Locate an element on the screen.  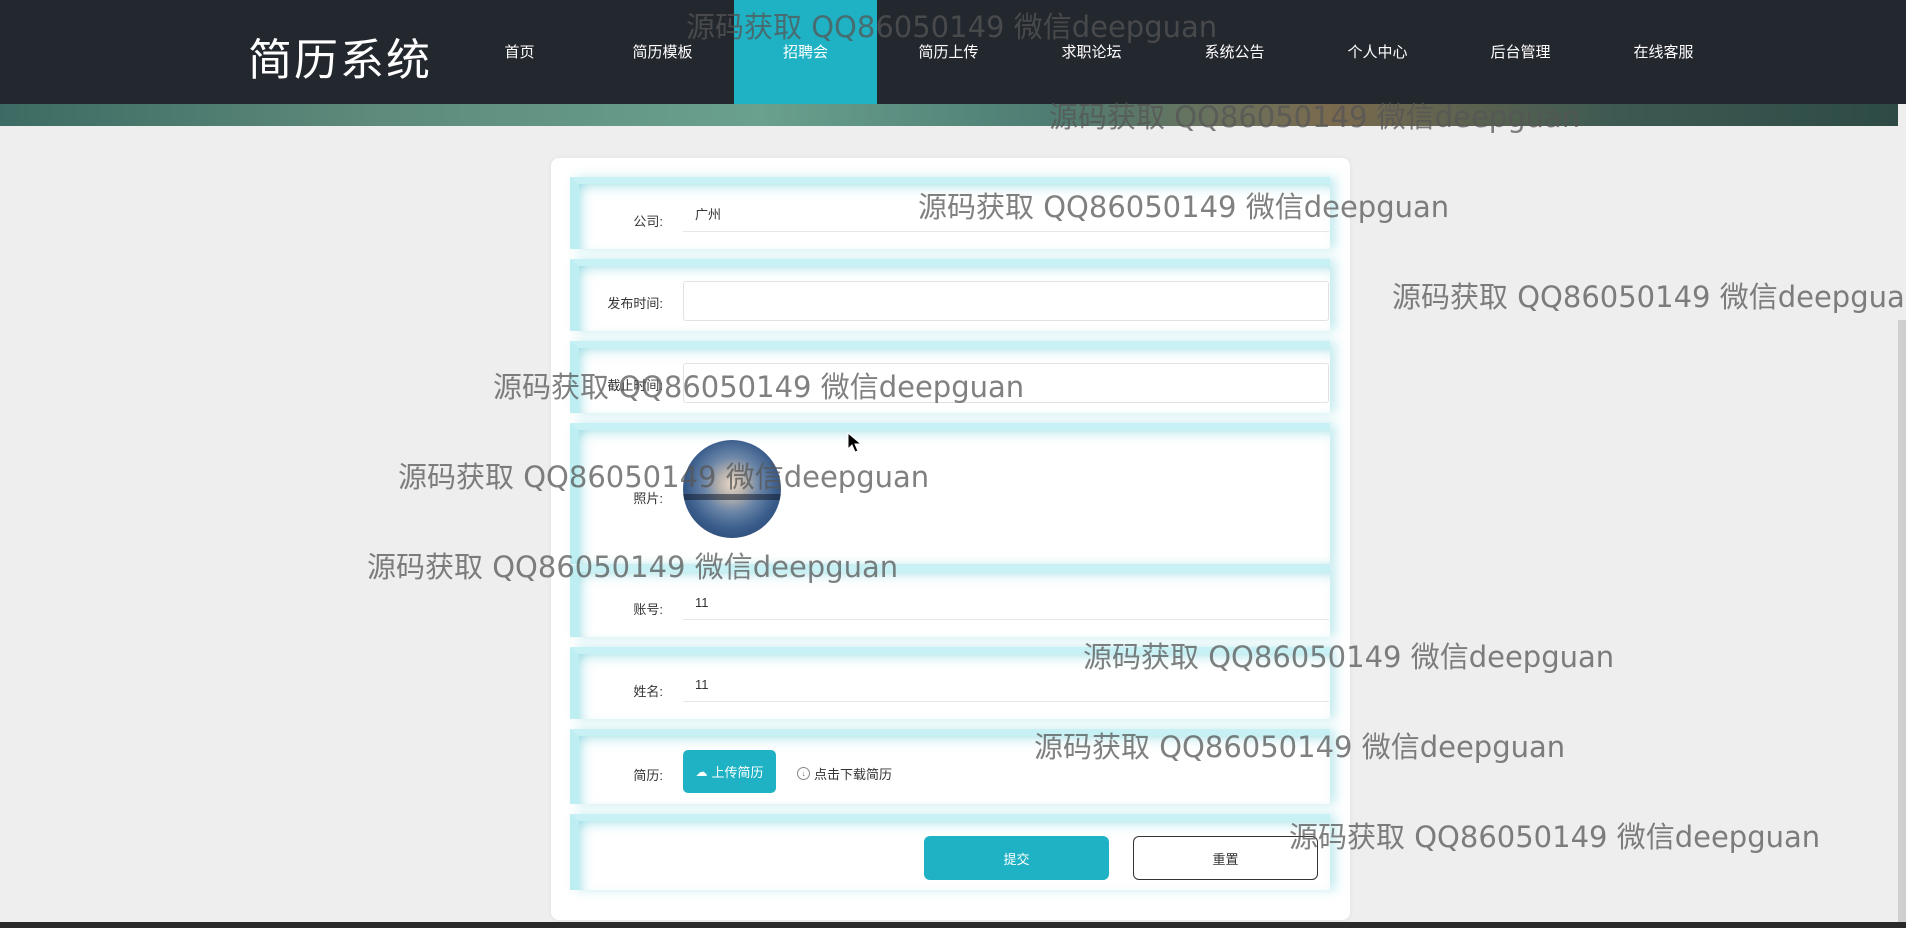
mouse-pointer-icon is located at coordinates (855, 442).